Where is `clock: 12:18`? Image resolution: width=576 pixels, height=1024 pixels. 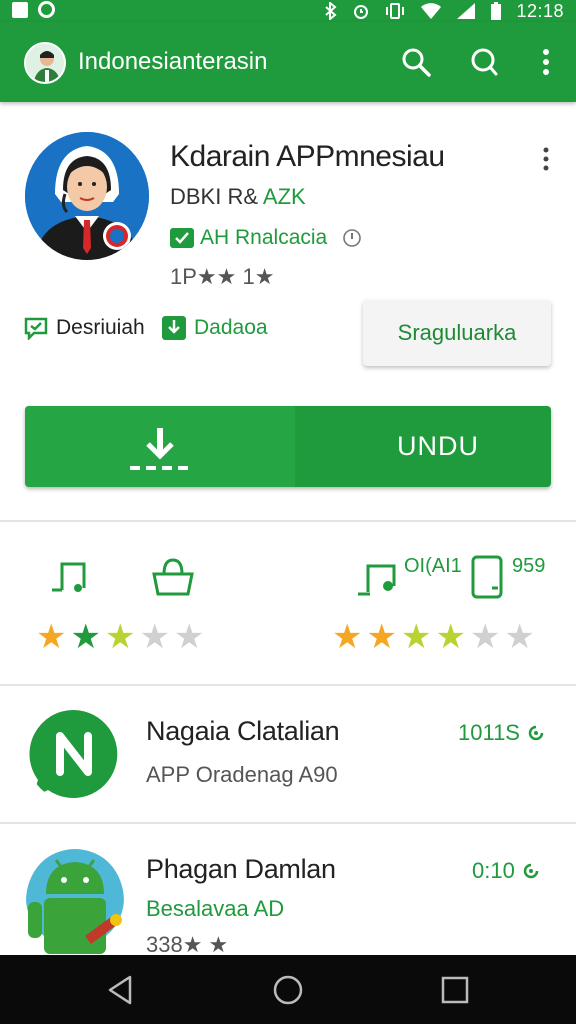
clock: 12:18 is located at coordinates (540, 10).